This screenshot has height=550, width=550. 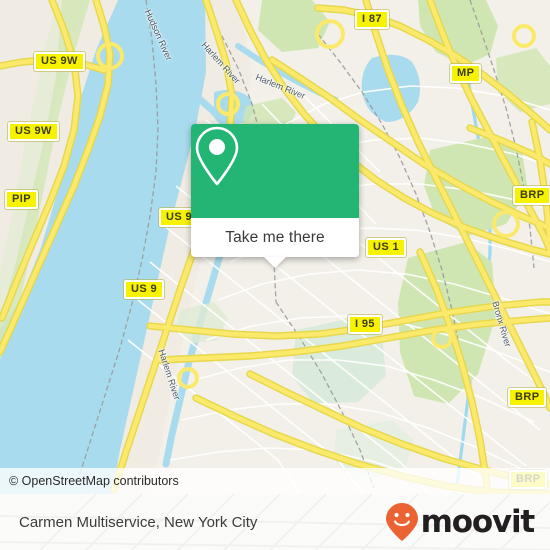 I want to click on moovit-logo: moovit, so click(x=460, y=522).